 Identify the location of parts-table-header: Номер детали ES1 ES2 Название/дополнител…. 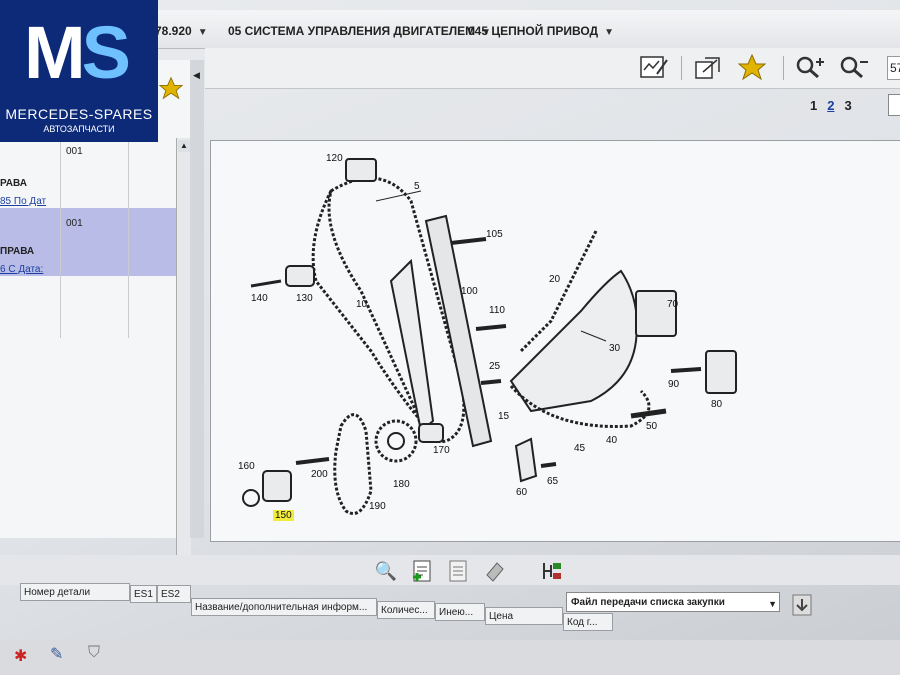
(450, 607).